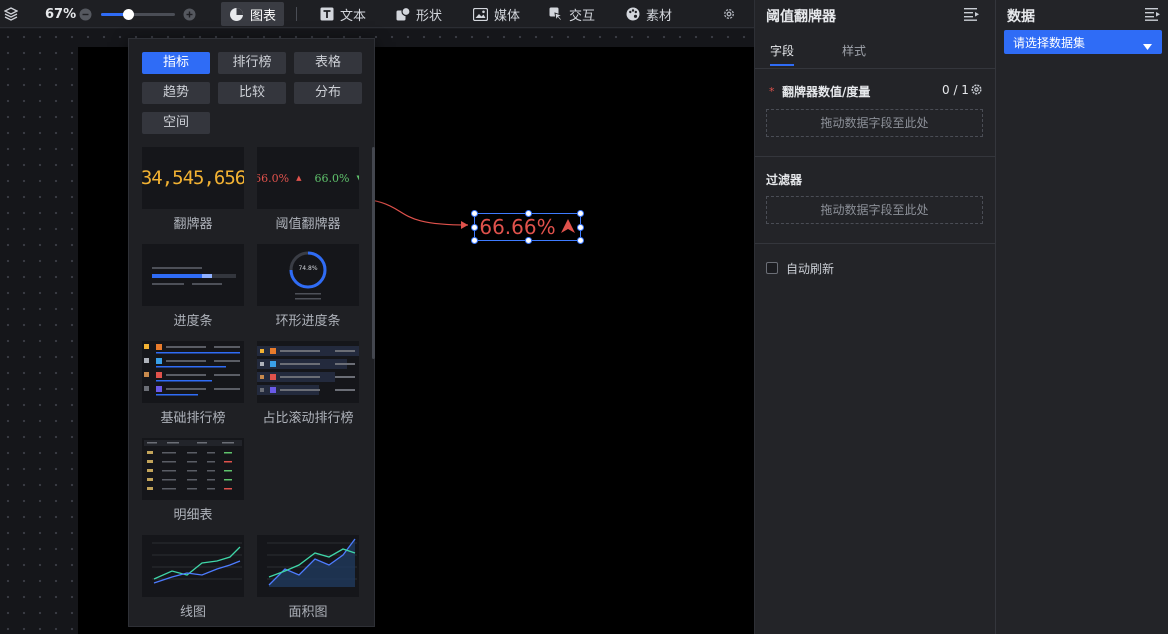 The width and height of the screenshot is (1168, 634). I want to click on chart-item-label: 占比滚动排行榜, so click(308, 418).